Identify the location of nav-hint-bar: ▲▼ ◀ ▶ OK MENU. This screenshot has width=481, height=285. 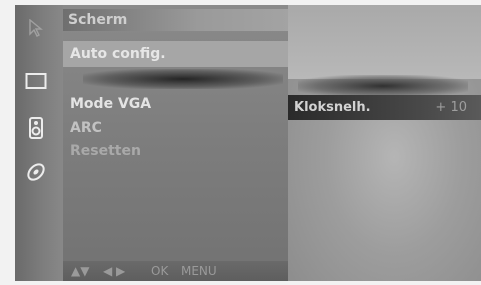
(175, 271).